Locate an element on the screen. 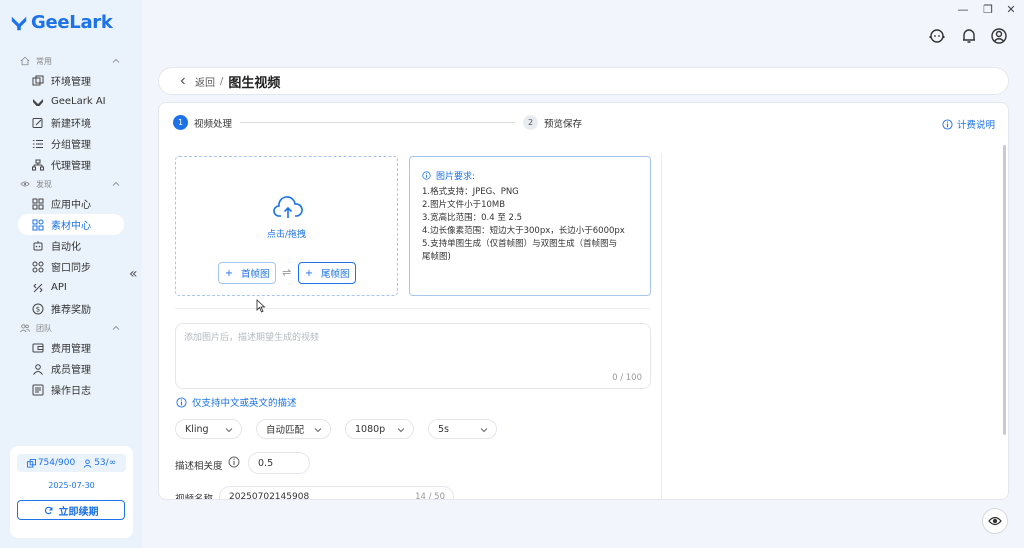 The height and width of the screenshot is (548, 1024). requirements-title-text: 图片要求: is located at coordinates (456, 177).